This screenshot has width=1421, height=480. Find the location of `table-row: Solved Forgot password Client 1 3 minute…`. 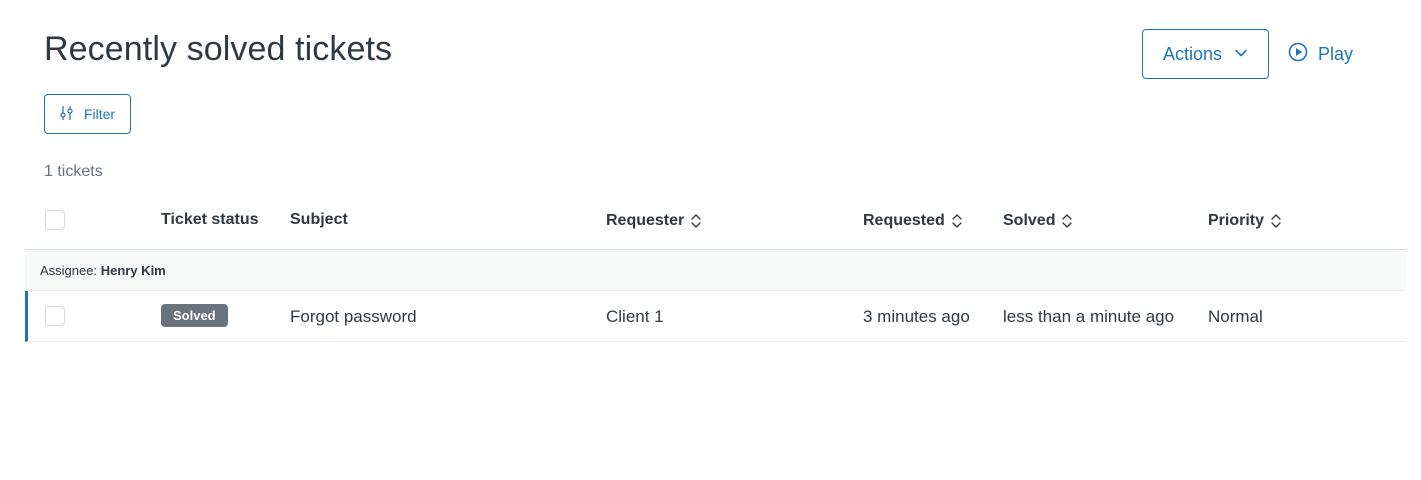

table-row: Solved Forgot password Client 1 3 minute… is located at coordinates (715, 316).